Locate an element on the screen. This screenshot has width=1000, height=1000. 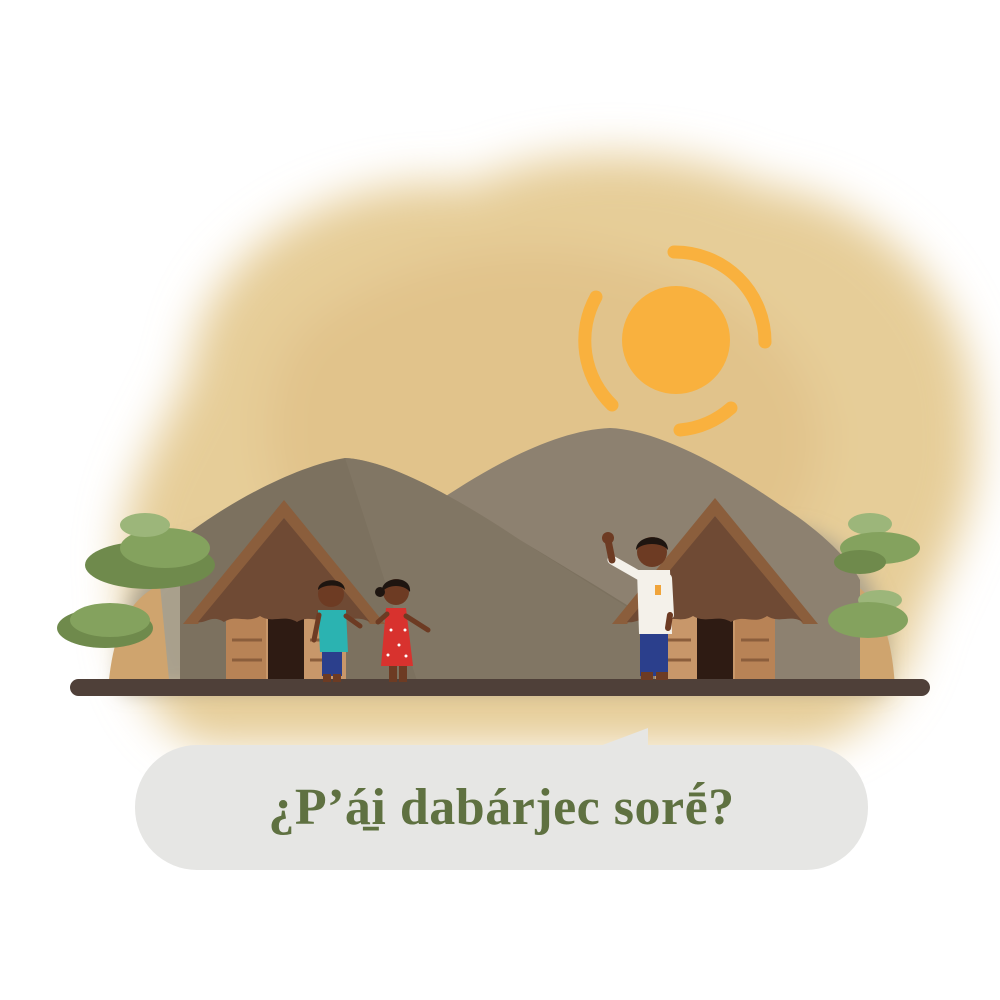
speech-bubble-text: ¿P’á̱i dabárjec sorḗ? is located at coordinates (501, 807).